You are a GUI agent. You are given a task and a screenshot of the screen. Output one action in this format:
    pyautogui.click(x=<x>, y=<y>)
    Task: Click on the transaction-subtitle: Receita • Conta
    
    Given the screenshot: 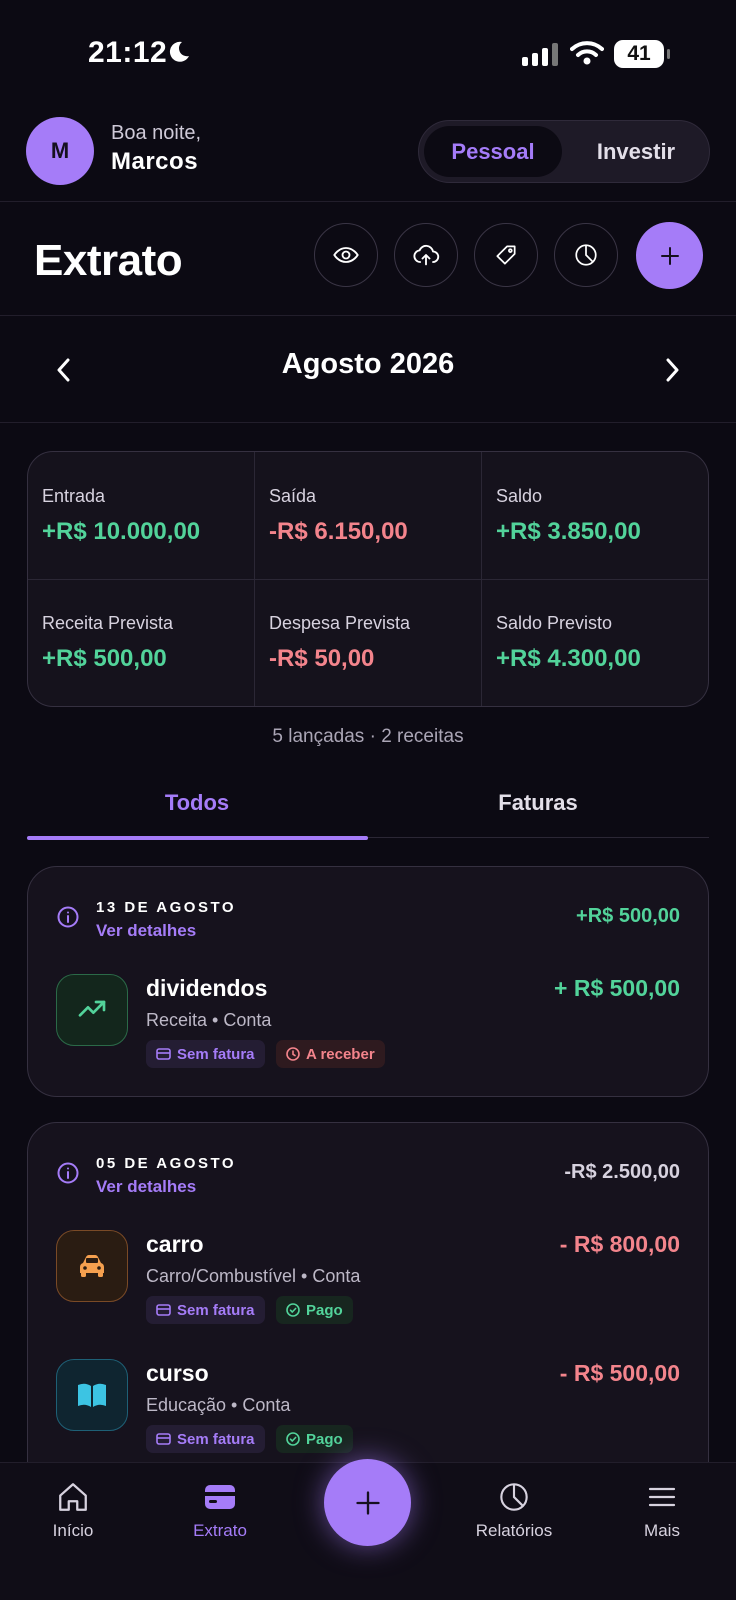 What is the action you would take?
    pyautogui.click(x=209, y=1020)
    